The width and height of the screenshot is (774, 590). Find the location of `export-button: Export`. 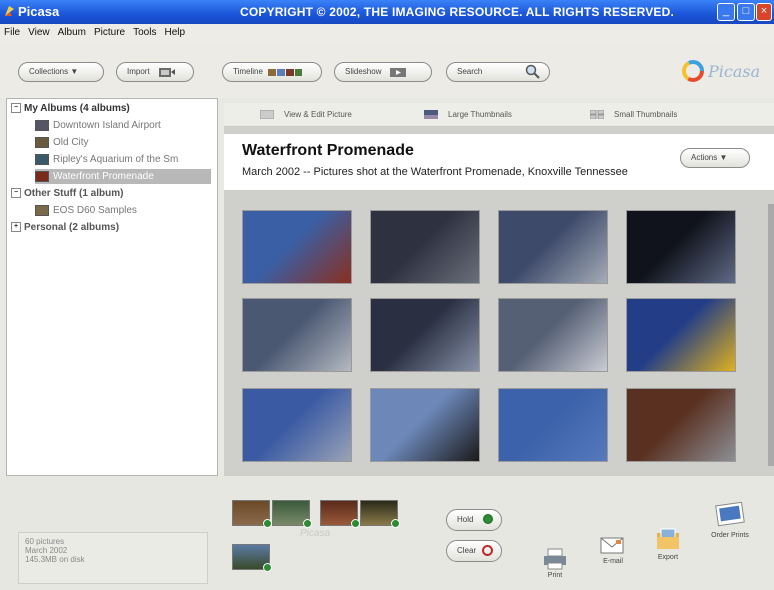

export-button: Export is located at coordinates (668, 543).